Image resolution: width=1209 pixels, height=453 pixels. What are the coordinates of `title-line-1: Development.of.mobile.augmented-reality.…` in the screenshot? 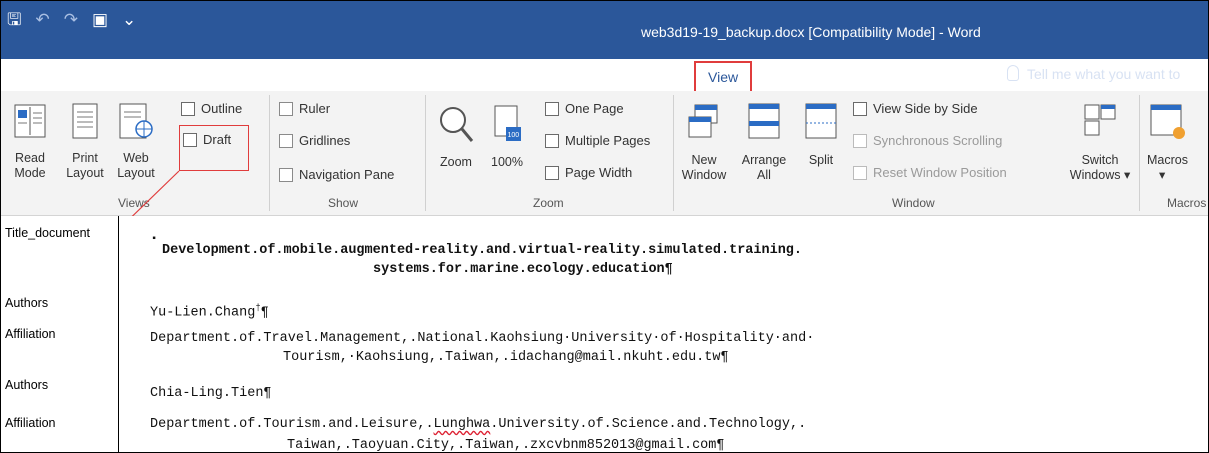 It's located at (482, 250).